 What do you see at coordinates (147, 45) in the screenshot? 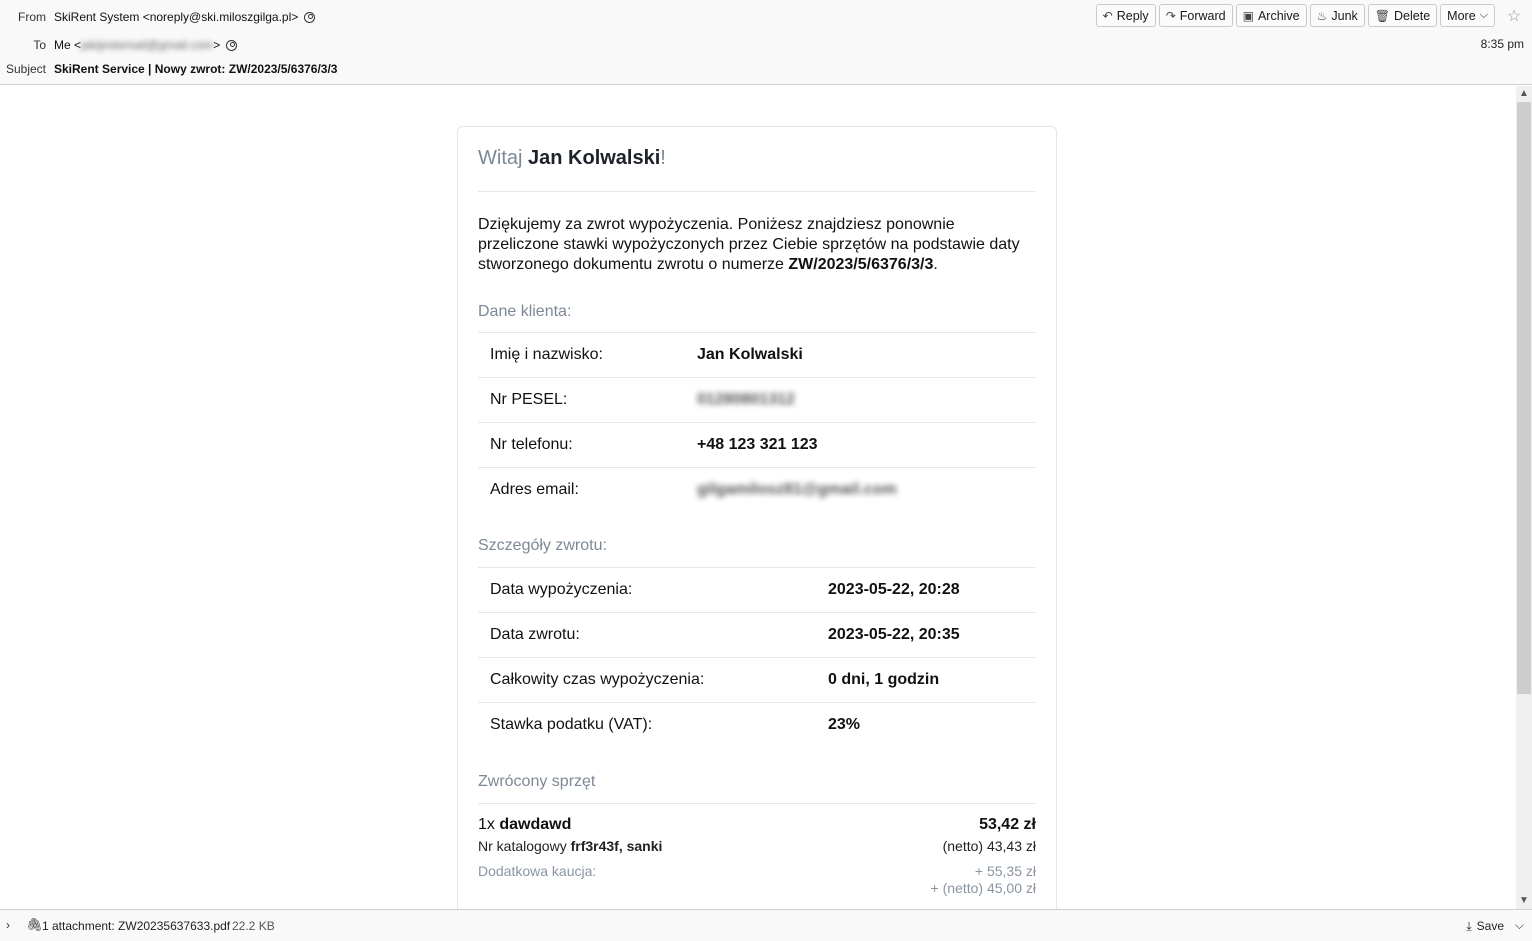
I see `to-email: jakijestemail@gmail.com` at bounding box center [147, 45].